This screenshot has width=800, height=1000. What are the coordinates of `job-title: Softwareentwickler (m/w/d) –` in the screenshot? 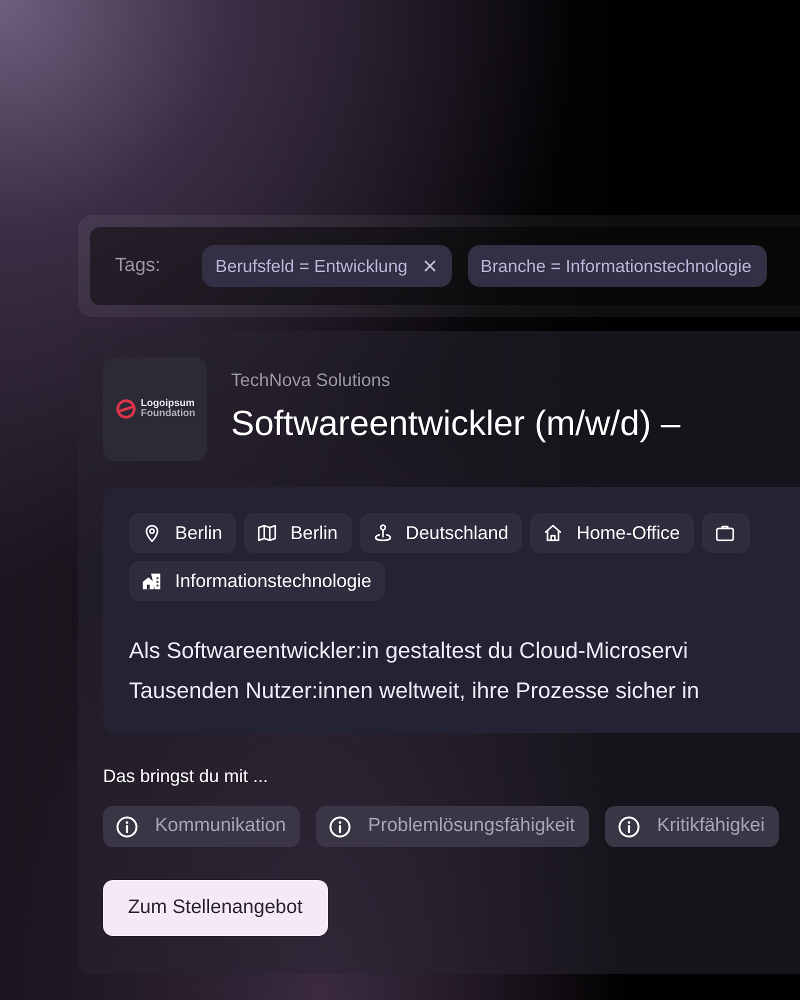 It's located at (455, 424).